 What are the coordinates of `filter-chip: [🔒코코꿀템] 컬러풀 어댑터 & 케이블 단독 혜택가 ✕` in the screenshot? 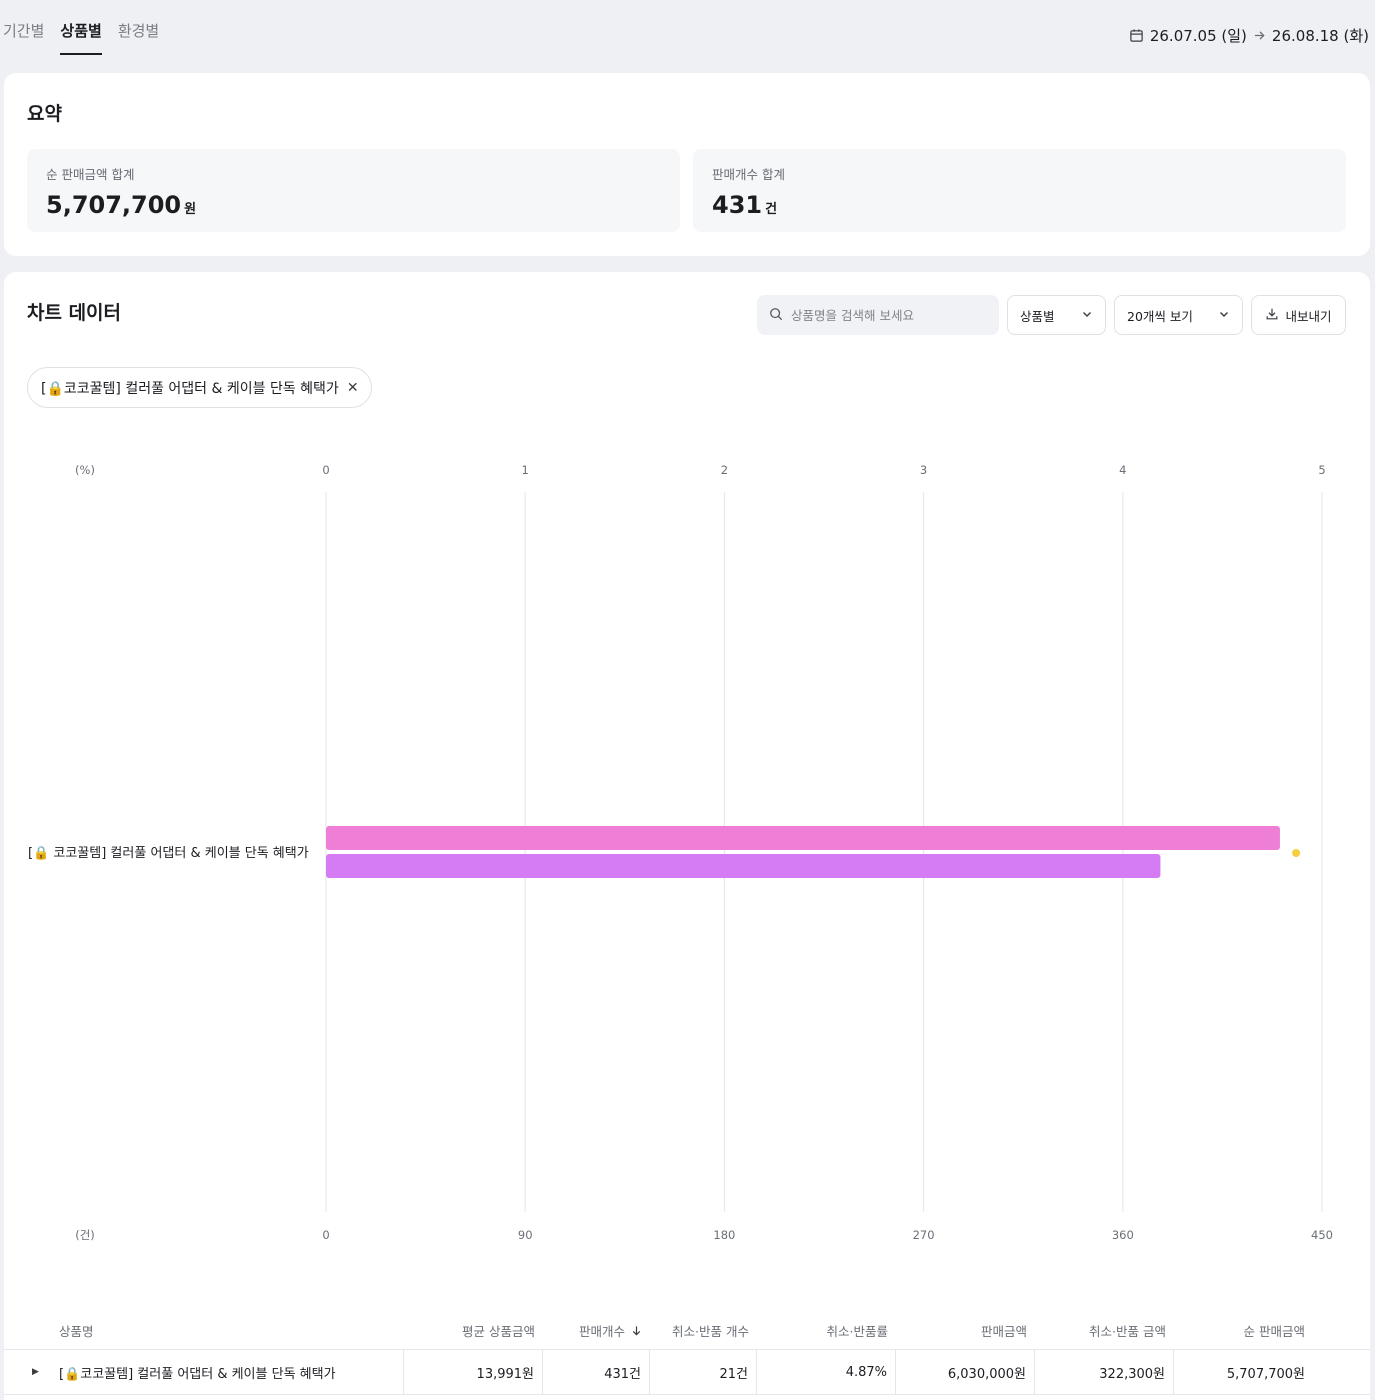 It's located at (199, 387).